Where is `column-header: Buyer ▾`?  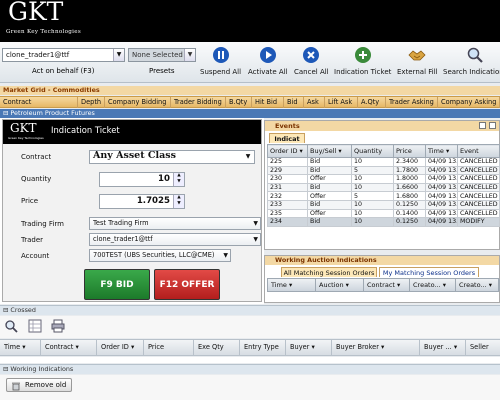 column-header: Buyer ▾ is located at coordinates (309, 347).